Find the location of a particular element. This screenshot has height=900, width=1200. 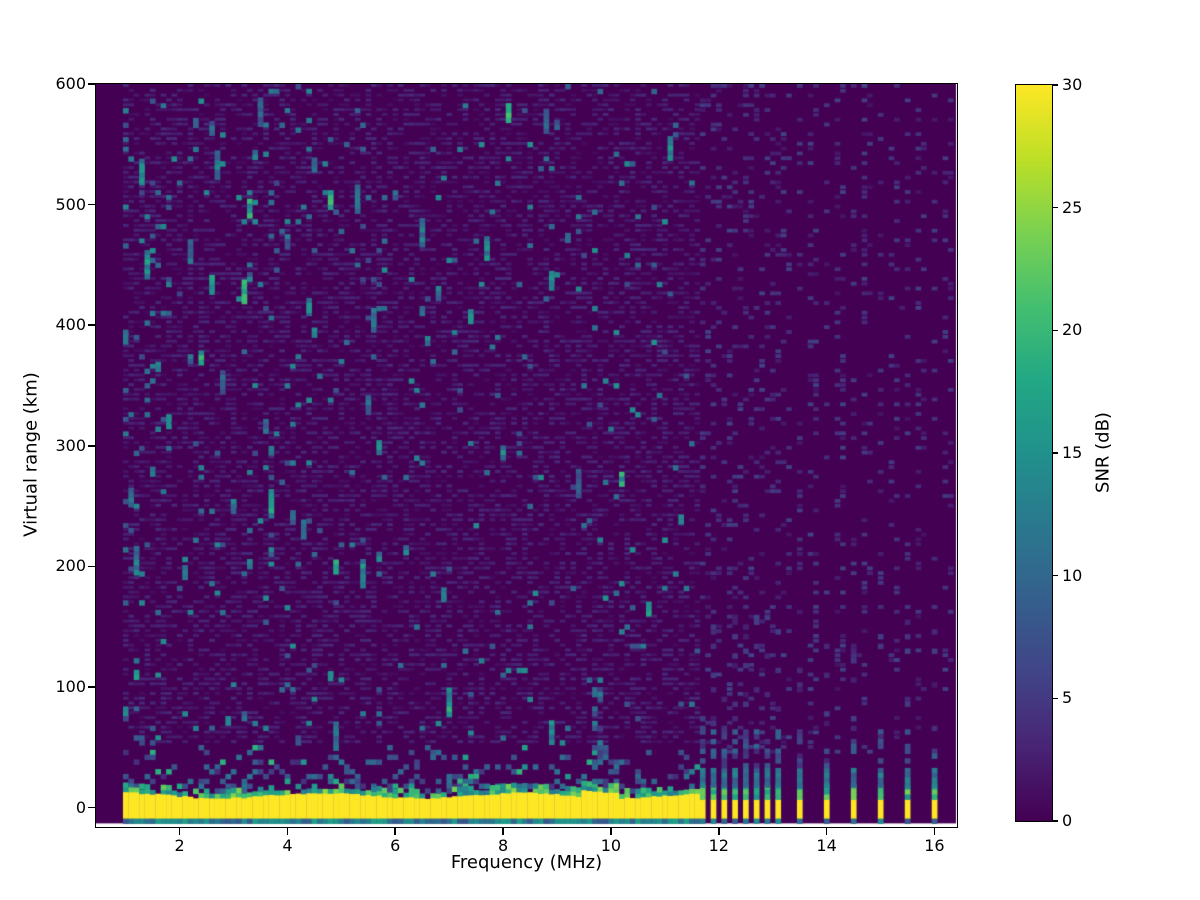

colorbar-tick-label: 30 is located at coordinates (1072, 84).